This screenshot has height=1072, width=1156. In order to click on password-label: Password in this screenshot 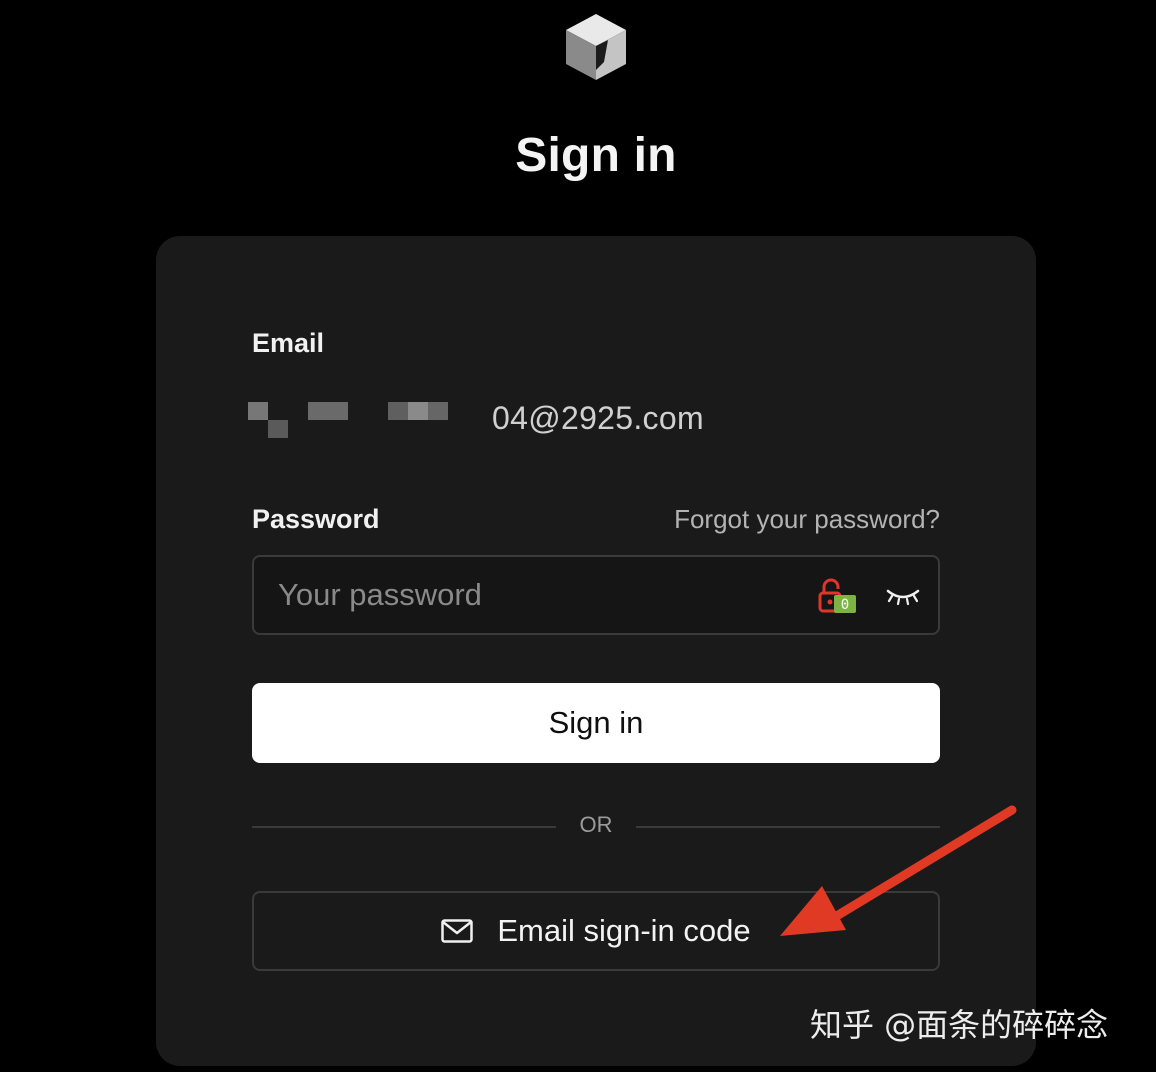, I will do `click(316, 519)`.